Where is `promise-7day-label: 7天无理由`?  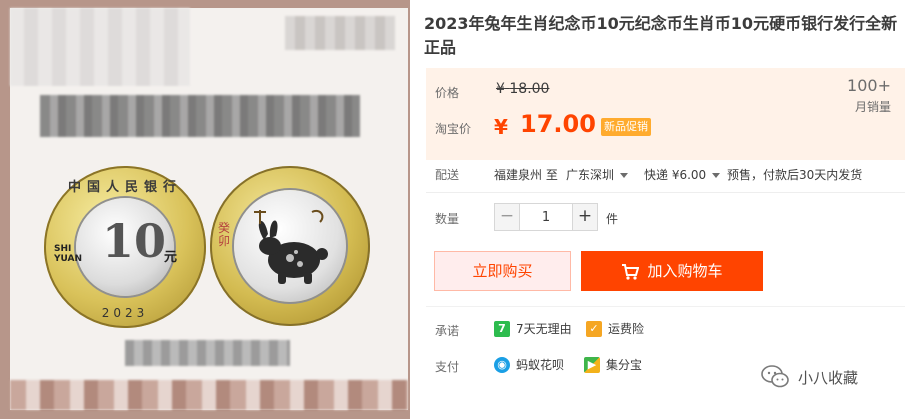 promise-7day-label: 7天无理由 is located at coordinates (544, 329).